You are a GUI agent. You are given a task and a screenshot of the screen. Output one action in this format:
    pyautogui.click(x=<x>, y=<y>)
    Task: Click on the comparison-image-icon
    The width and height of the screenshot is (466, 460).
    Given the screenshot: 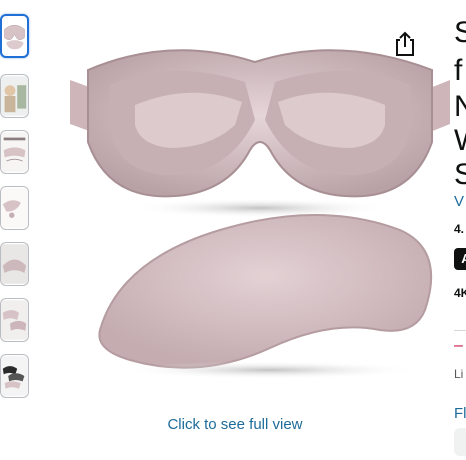 What is the action you would take?
    pyautogui.click(x=14, y=152)
    